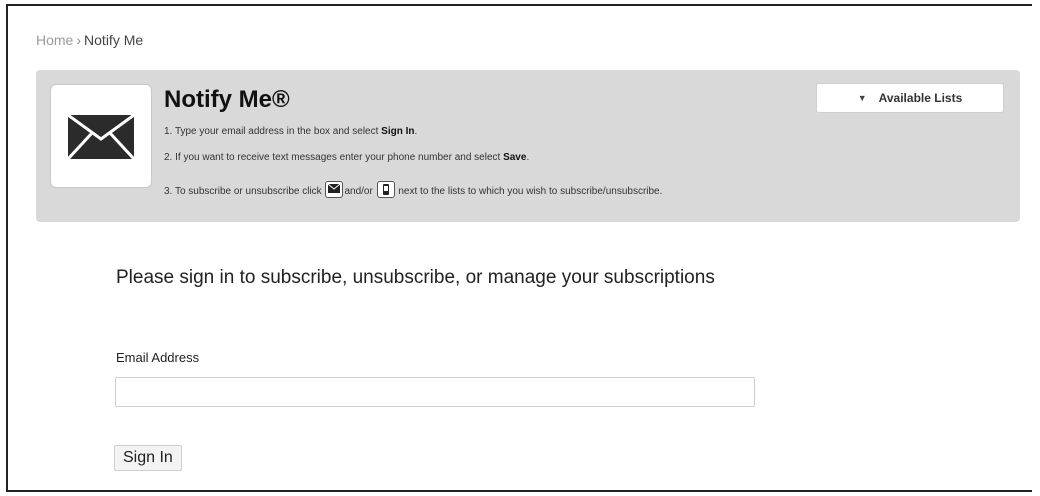 The width and height of the screenshot is (1040, 496). Describe the element at coordinates (158, 357) in the screenshot. I see `email-address-label: Email Address` at that location.